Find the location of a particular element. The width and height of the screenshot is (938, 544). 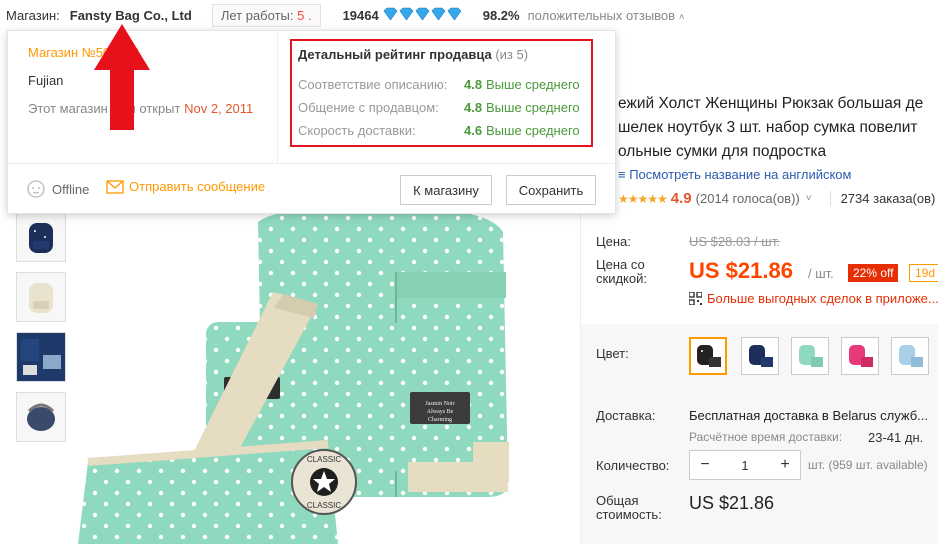

seller-status: Offline is located at coordinates (57, 189).